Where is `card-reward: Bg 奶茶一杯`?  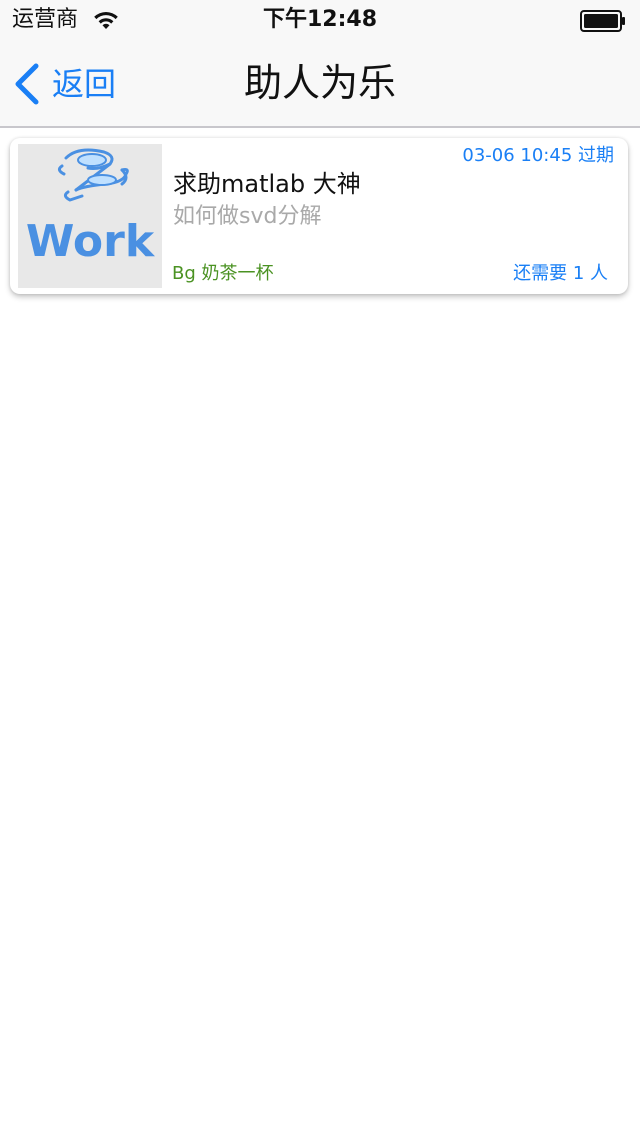
card-reward: Bg 奶茶一杯 is located at coordinates (223, 273).